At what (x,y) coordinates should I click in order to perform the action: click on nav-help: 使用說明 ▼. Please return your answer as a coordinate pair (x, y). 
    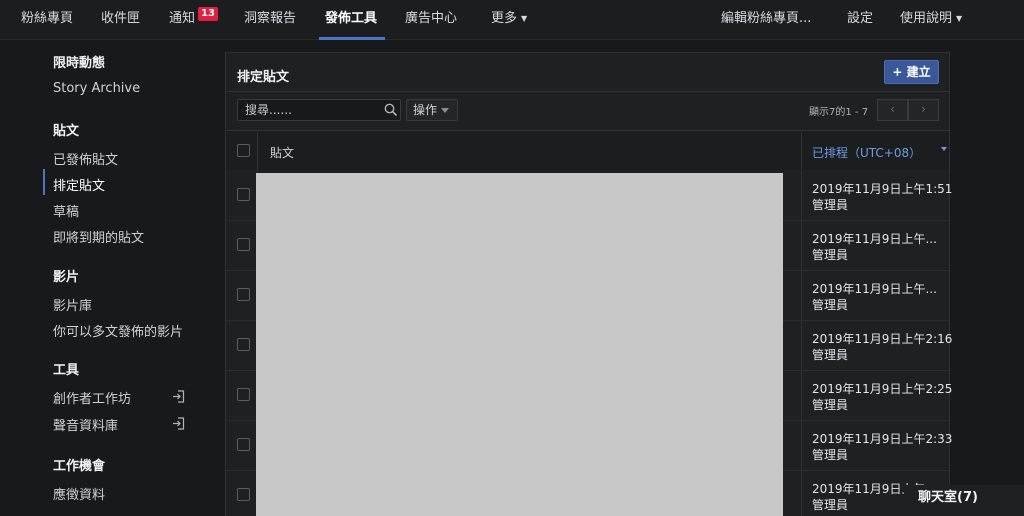
    Looking at the image, I should click on (931, 20).